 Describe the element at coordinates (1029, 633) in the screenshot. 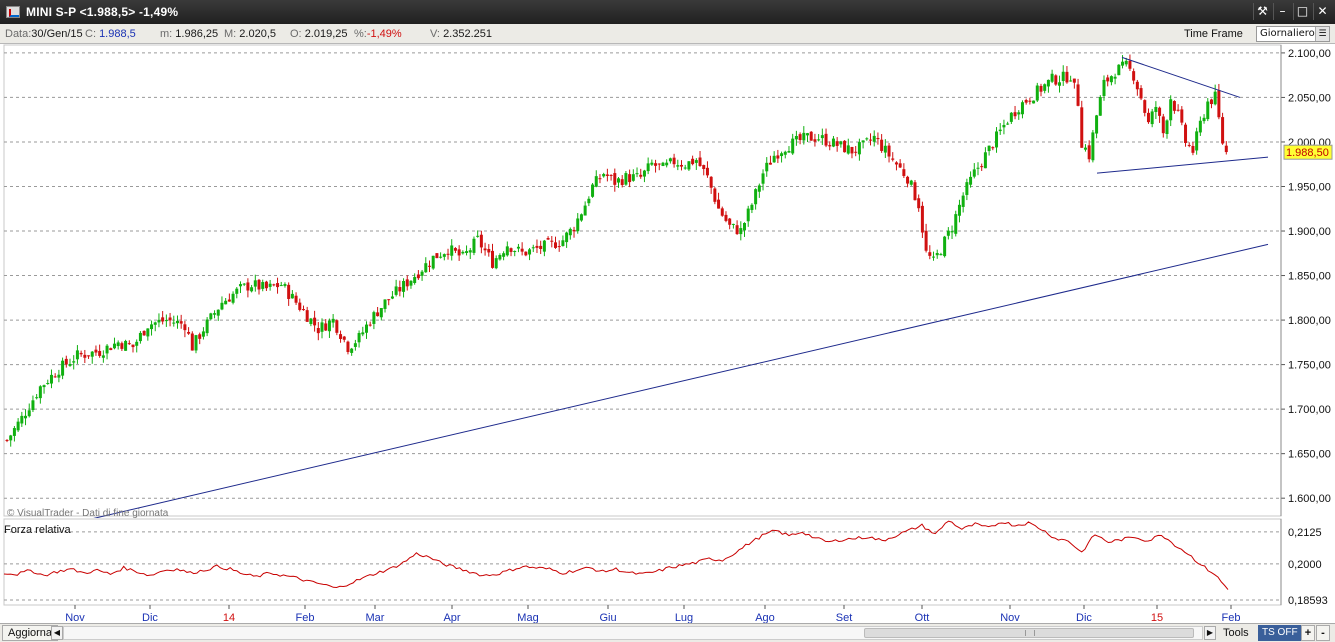

I see `scrollbar-thumb` at that location.